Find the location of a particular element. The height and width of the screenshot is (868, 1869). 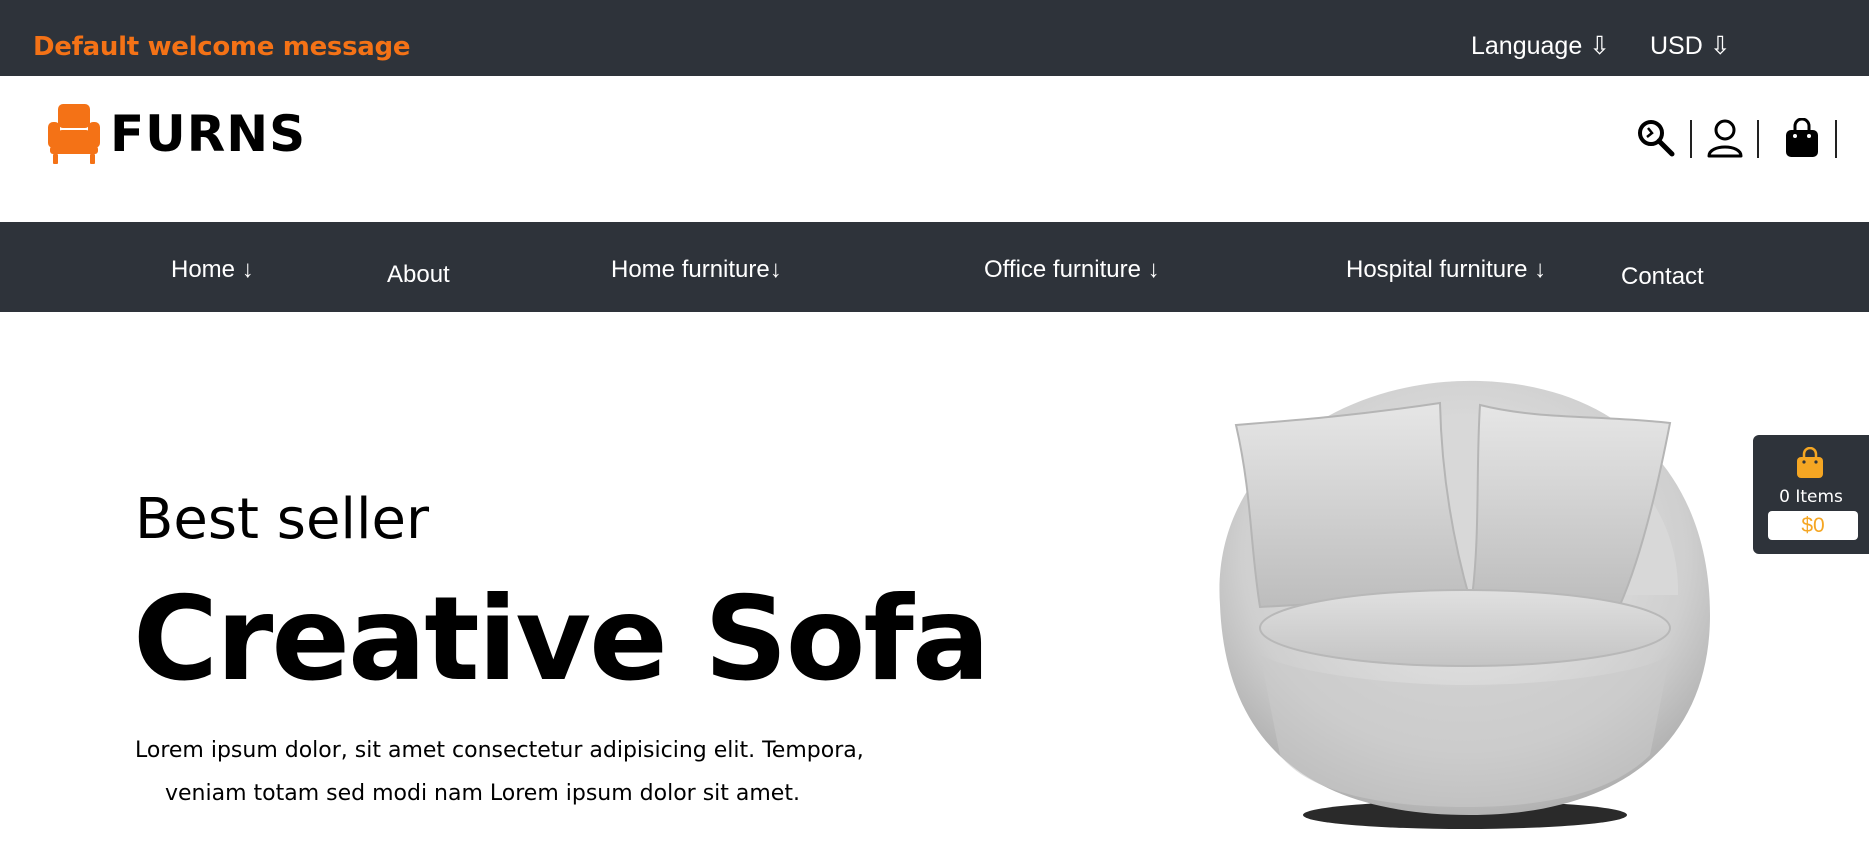

site-logo: FURNS is located at coordinates (175, 134).